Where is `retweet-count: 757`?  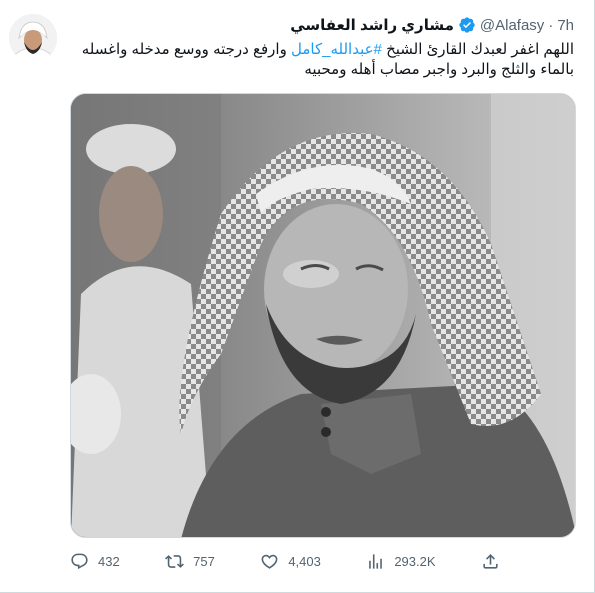
retweet-count: 757 is located at coordinates (204, 561).